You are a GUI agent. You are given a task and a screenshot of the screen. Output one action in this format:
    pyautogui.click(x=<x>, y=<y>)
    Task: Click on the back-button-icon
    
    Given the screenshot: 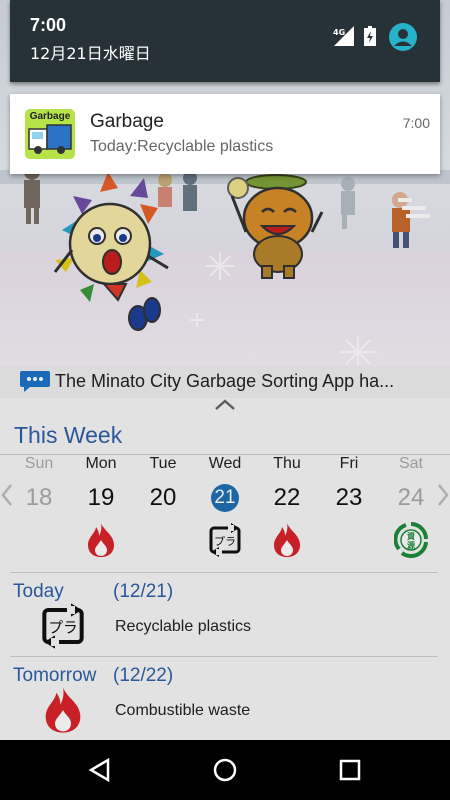 What is the action you would take?
    pyautogui.click(x=100, y=770)
    